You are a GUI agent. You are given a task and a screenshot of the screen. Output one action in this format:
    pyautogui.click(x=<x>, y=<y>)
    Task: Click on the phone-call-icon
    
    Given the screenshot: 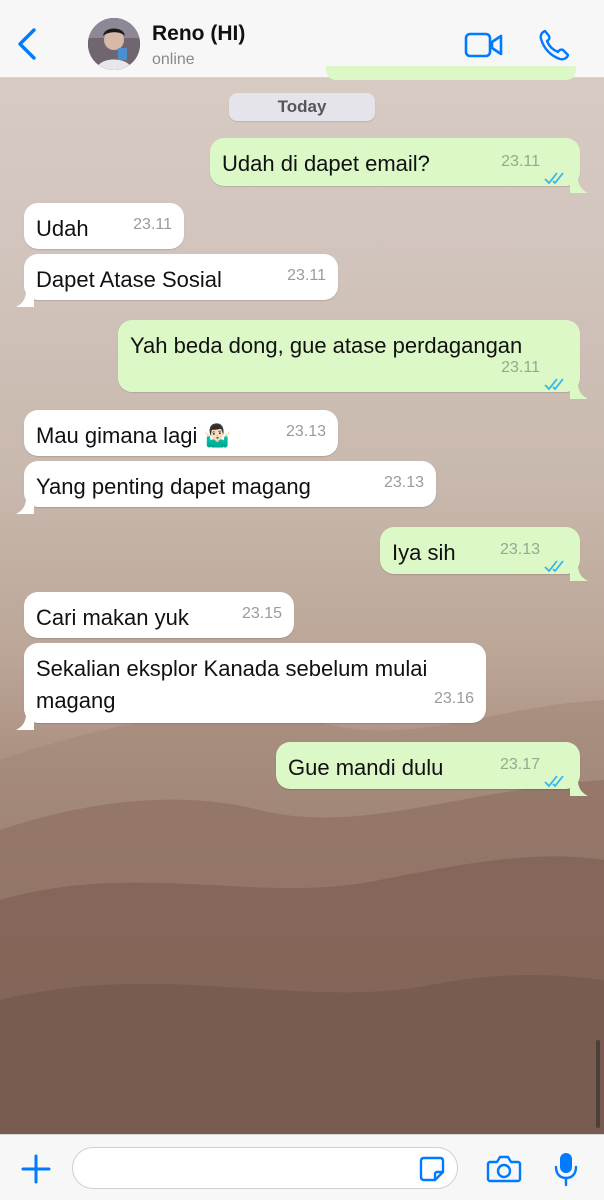 What is the action you would take?
    pyautogui.click(x=554, y=45)
    